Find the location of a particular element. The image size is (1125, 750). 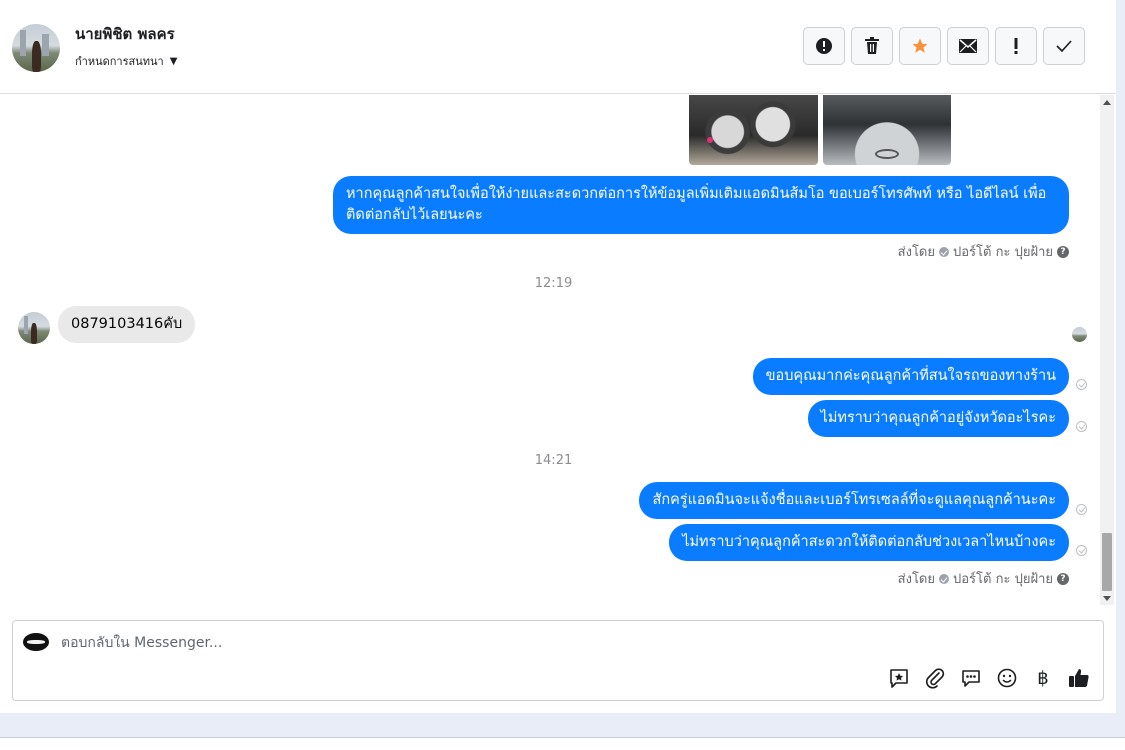

messenger-button is located at coordinates (971, 678).